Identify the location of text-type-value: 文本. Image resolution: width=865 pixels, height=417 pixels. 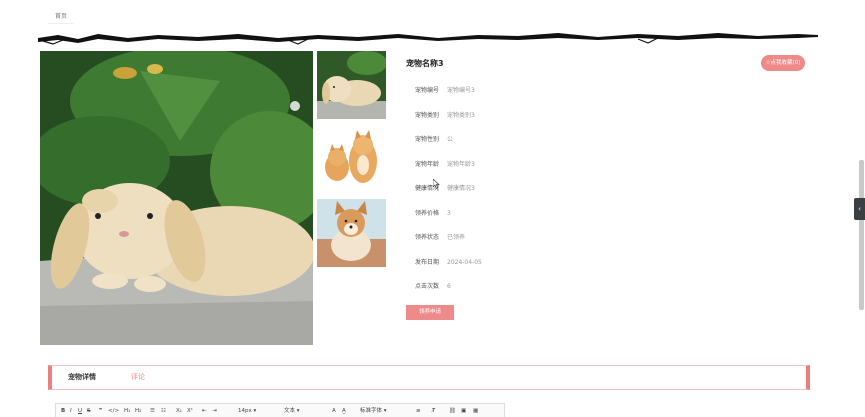
(290, 411).